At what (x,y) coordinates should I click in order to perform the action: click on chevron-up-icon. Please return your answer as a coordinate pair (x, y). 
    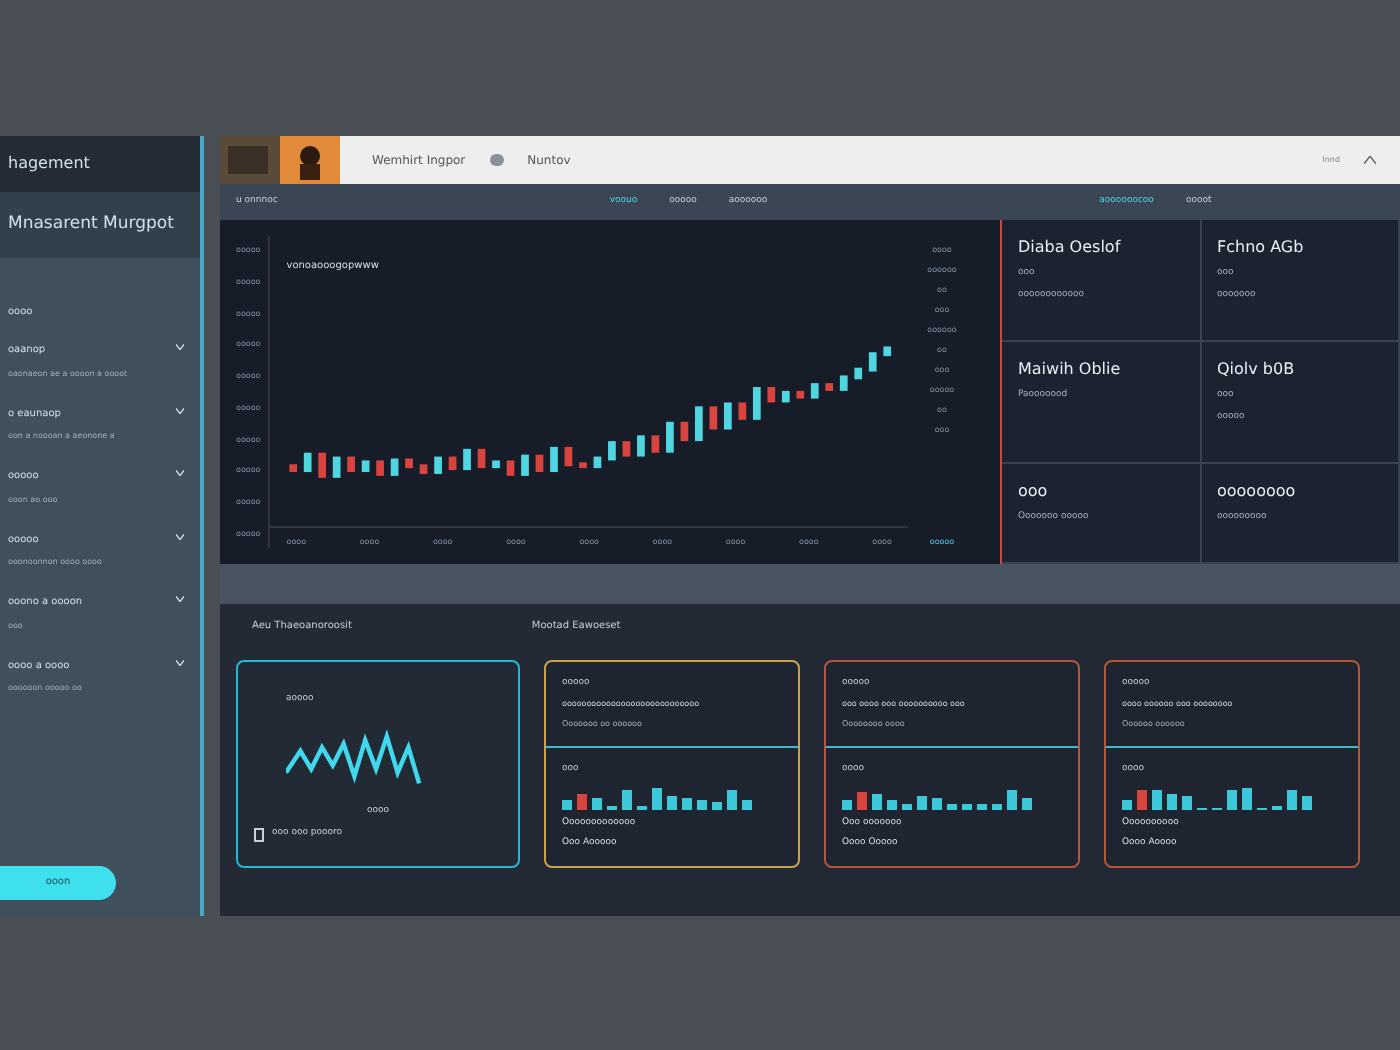
    Looking at the image, I should click on (1370, 160).